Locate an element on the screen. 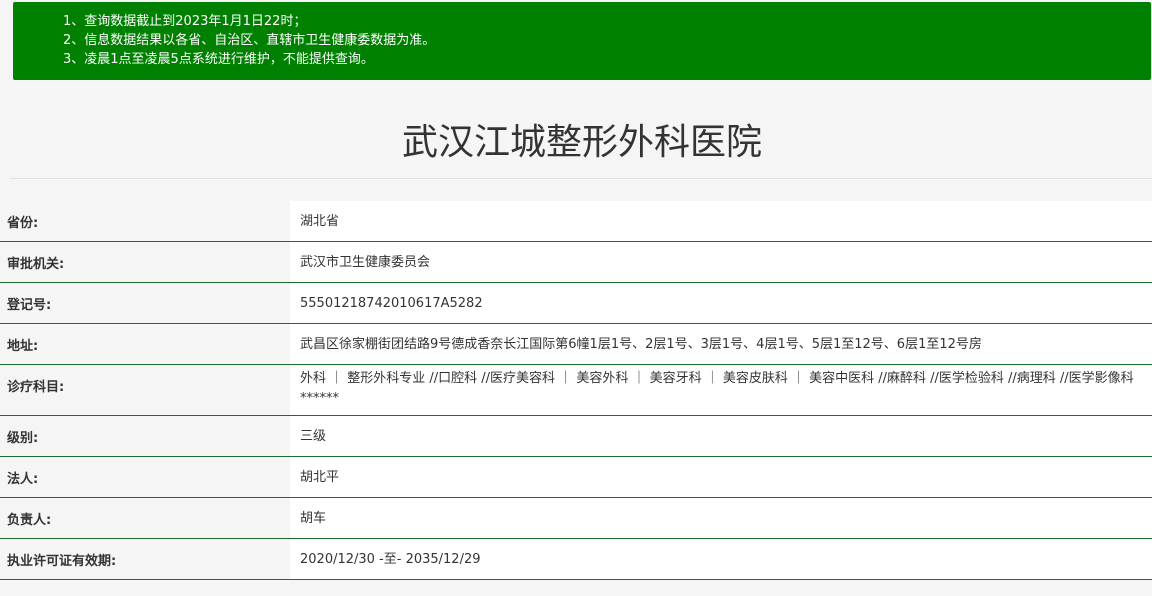 The height and width of the screenshot is (596, 1152). field-value: 胡车 is located at coordinates (721, 518).